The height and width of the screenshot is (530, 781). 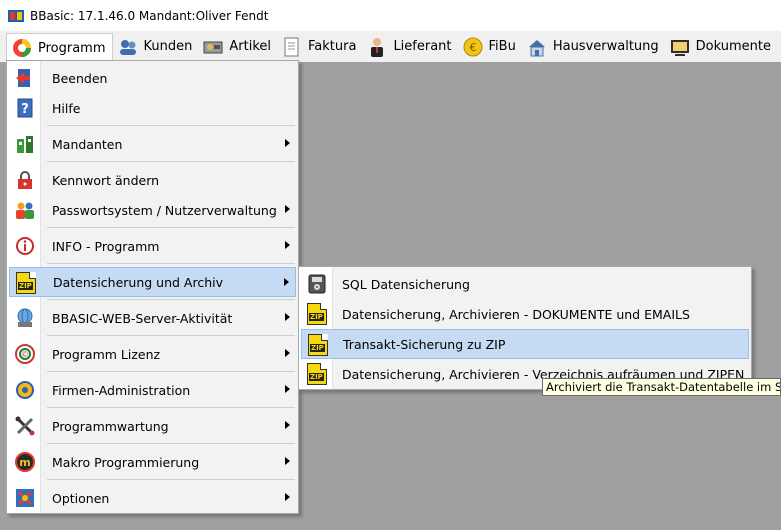 What do you see at coordinates (25, 210) in the screenshot?
I see `users-icon` at bounding box center [25, 210].